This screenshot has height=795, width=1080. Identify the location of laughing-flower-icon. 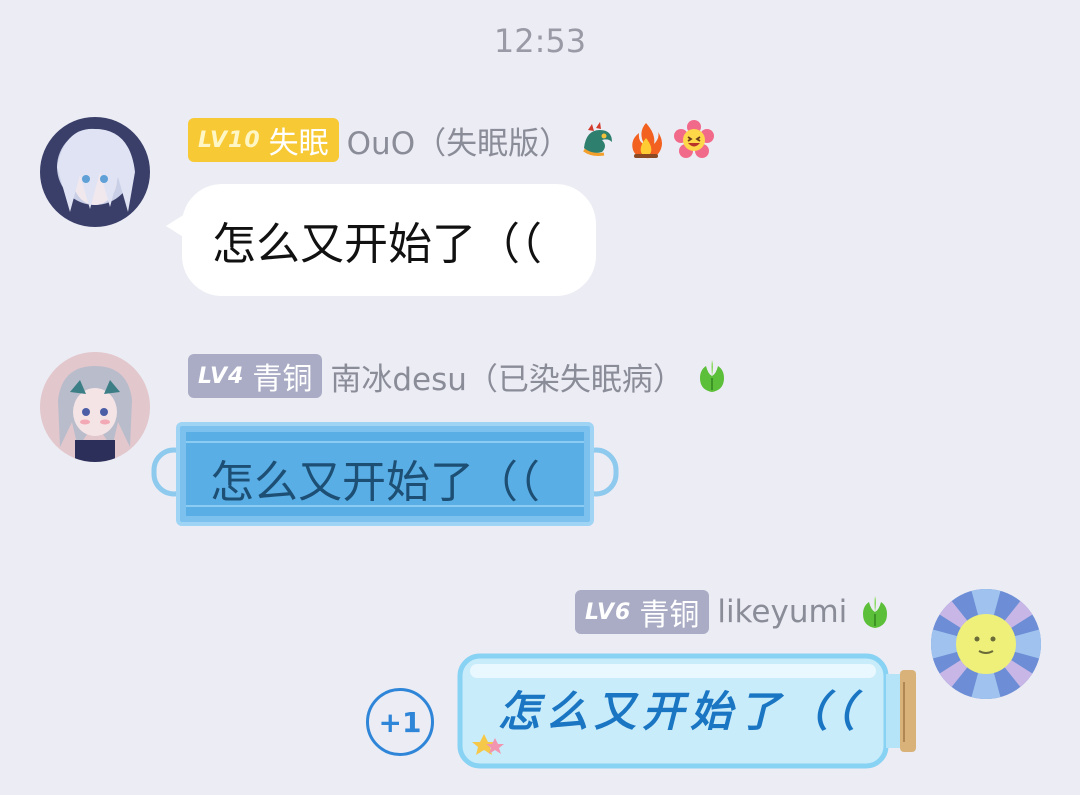
(694, 140).